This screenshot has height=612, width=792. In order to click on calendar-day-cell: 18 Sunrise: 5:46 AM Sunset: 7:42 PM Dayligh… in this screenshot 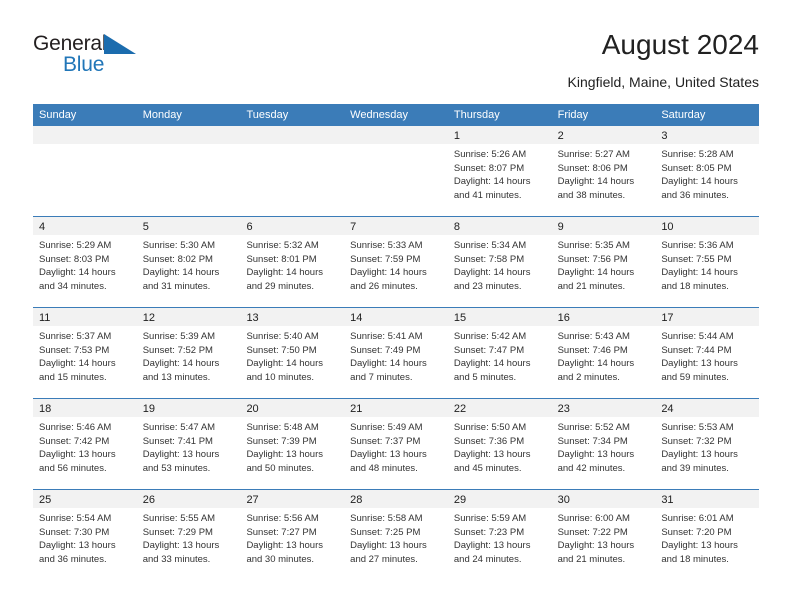, I will do `click(85, 444)`.